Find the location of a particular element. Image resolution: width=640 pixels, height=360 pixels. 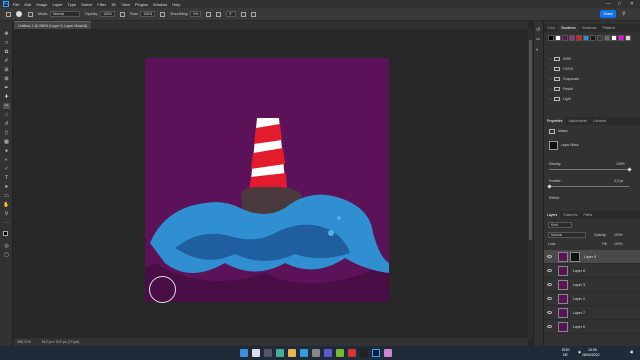

path-select-tool-icon: ➤ is located at coordinates (6, 187).